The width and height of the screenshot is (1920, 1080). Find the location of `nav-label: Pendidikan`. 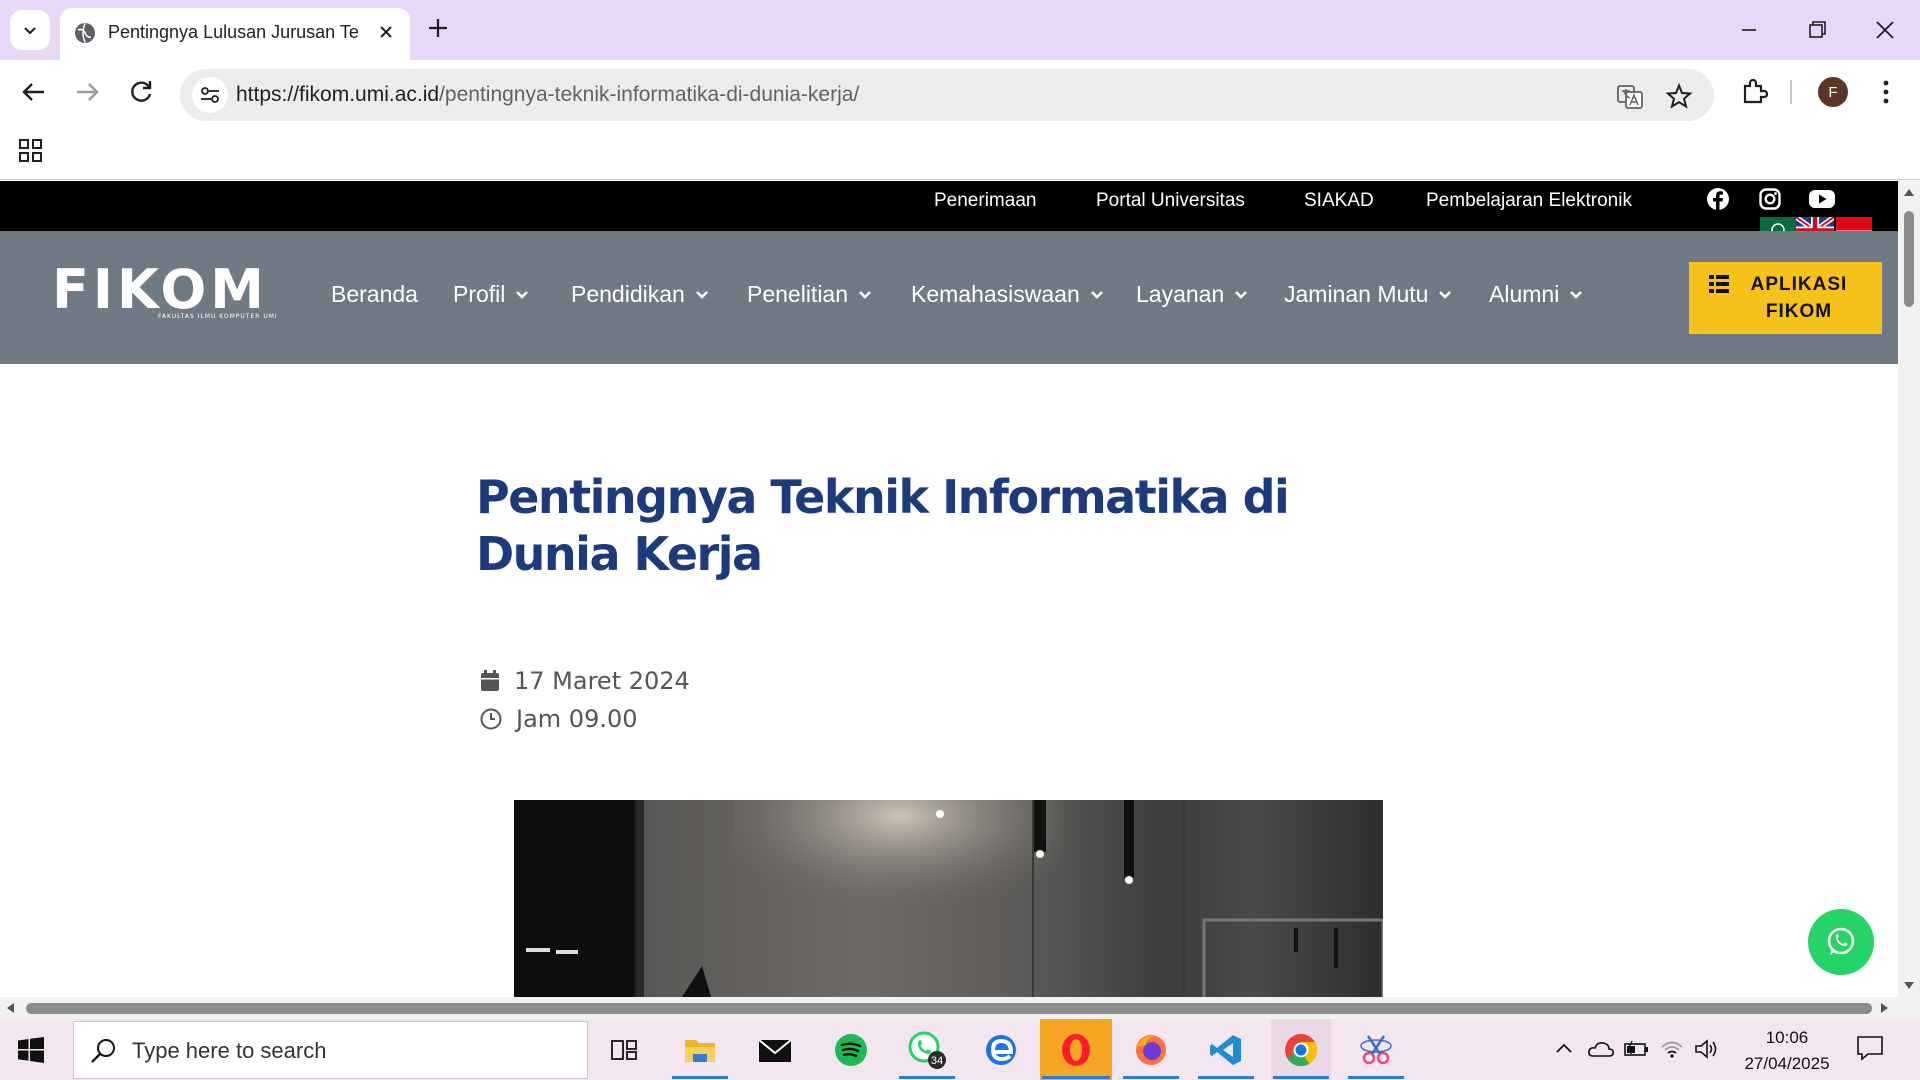

nav-label: Pendidikan is located at coordinates (628, 294).